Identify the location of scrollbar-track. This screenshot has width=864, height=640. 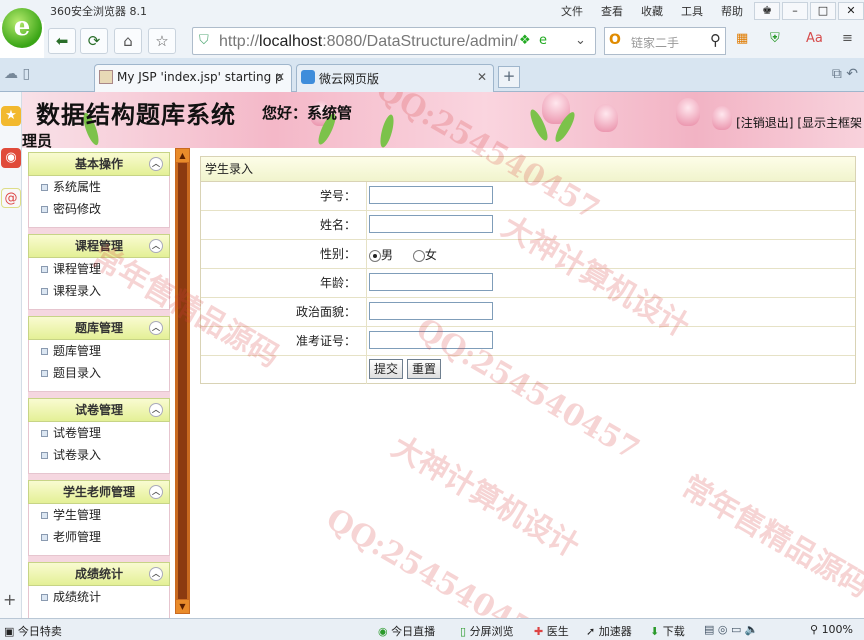
(182, 381).